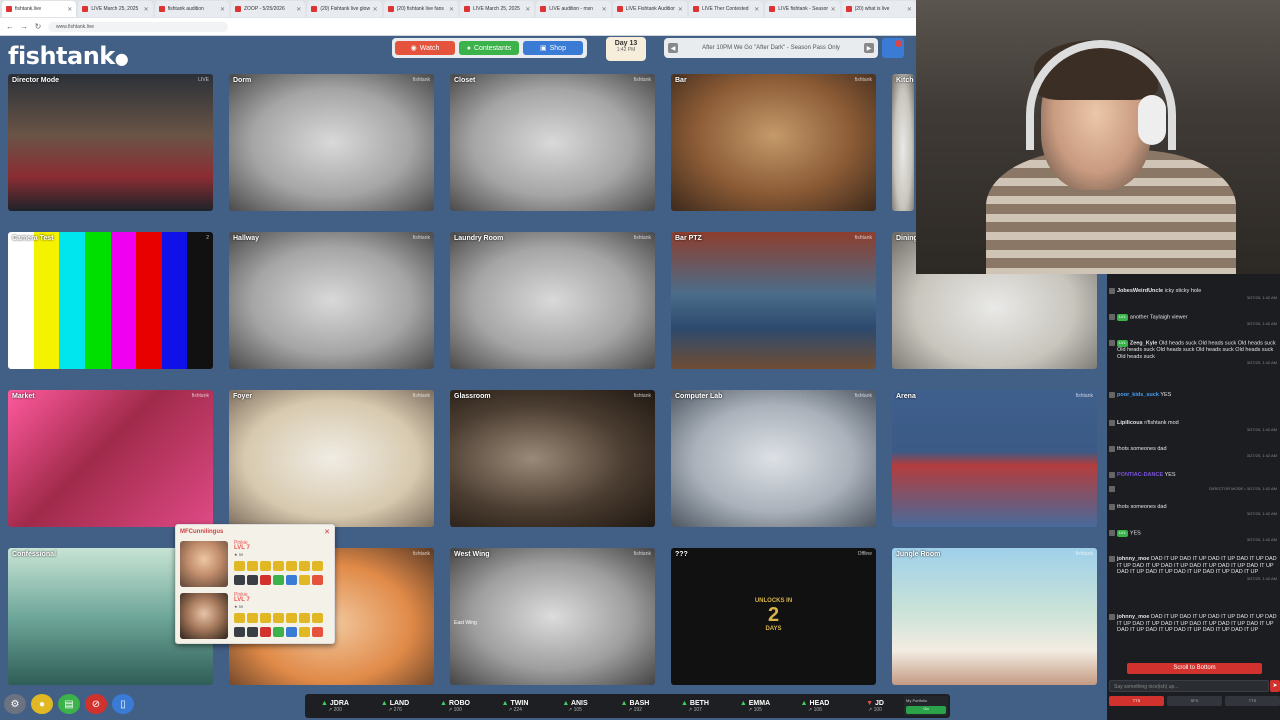 This screenshot has height=720, width=1280. I want to click on browser-tab: LIVE Fishtank Audition ✕, so click(649, 9).